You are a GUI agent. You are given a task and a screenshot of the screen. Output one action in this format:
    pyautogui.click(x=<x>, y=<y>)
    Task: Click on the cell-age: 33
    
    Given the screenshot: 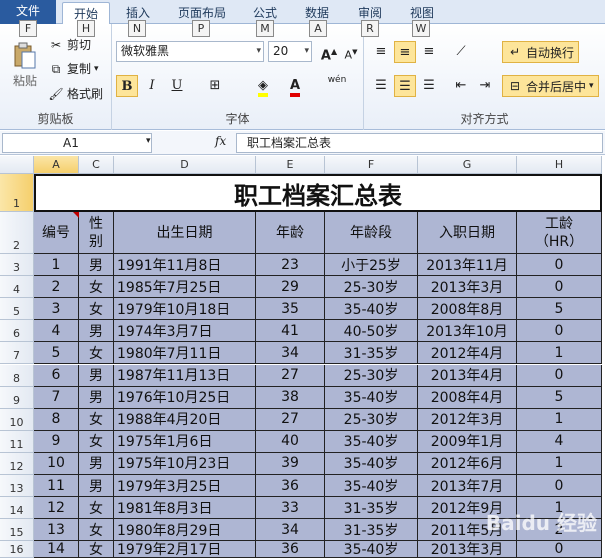 What is the action you would take?
    pyautogui.click(x=290, y=508)
    